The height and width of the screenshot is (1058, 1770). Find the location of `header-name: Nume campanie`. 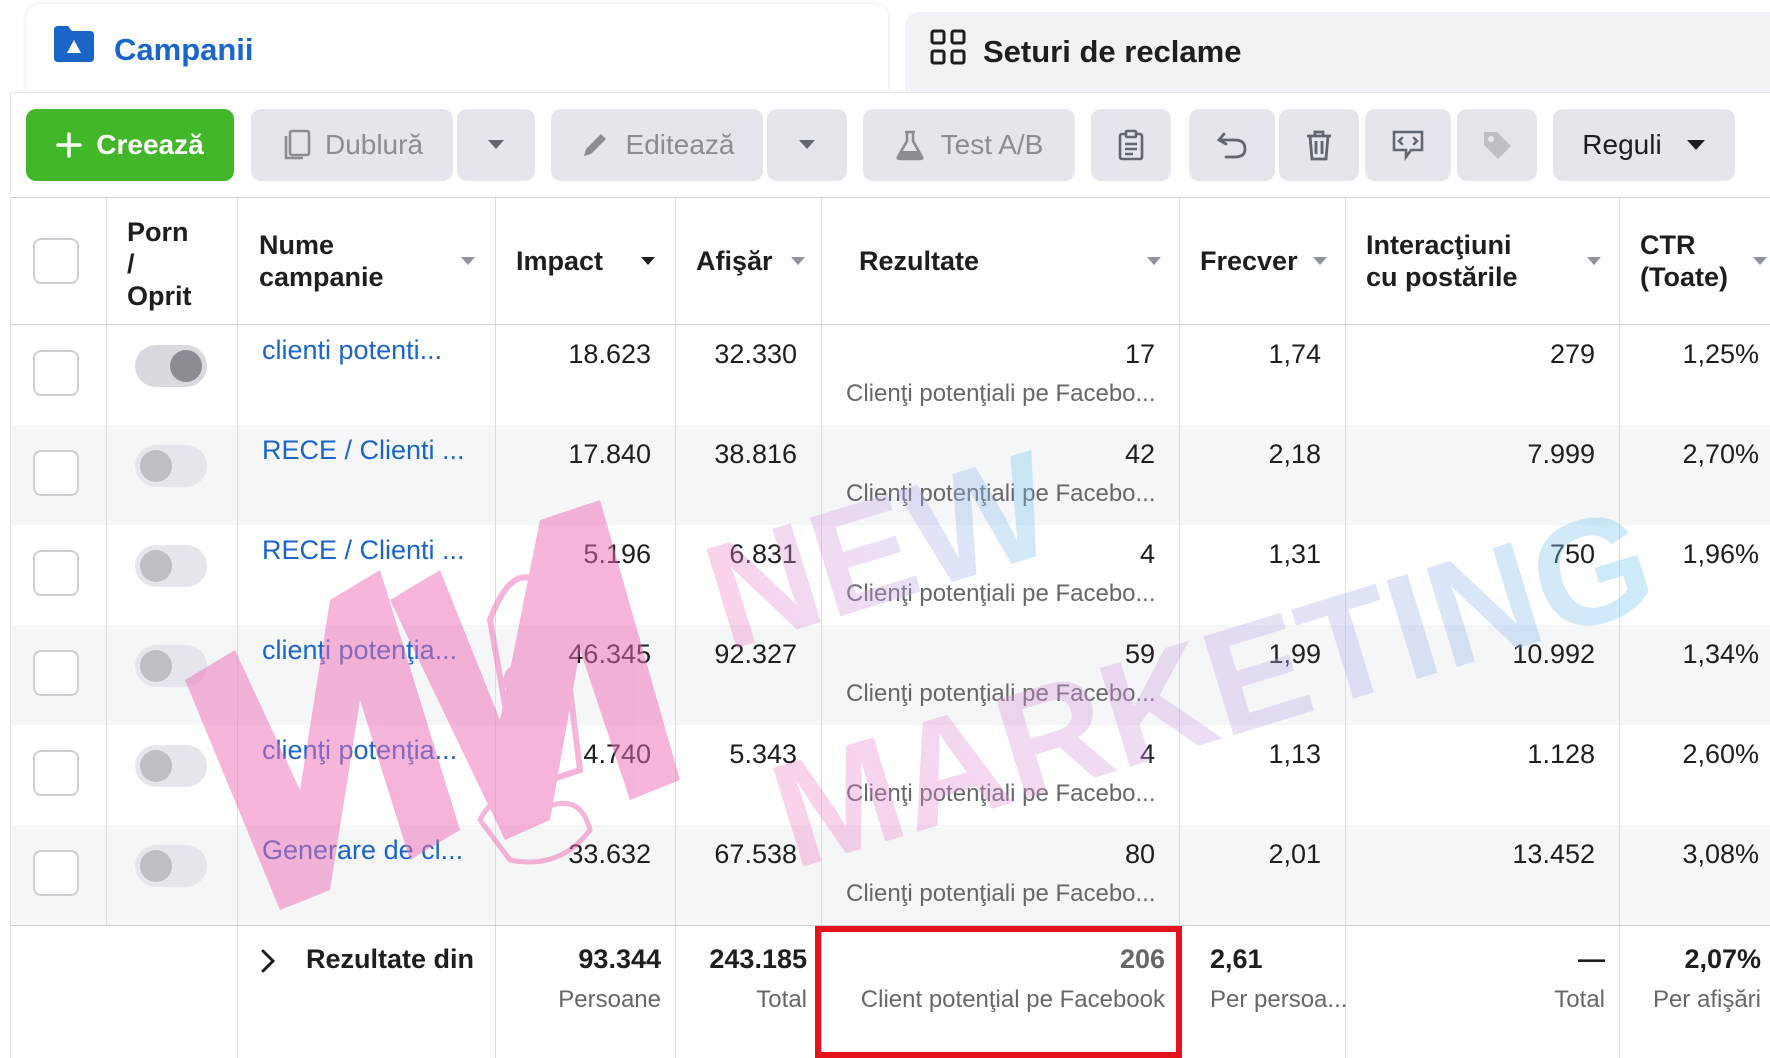

header-name: Nume campanie is located at coordinates (367, 261).